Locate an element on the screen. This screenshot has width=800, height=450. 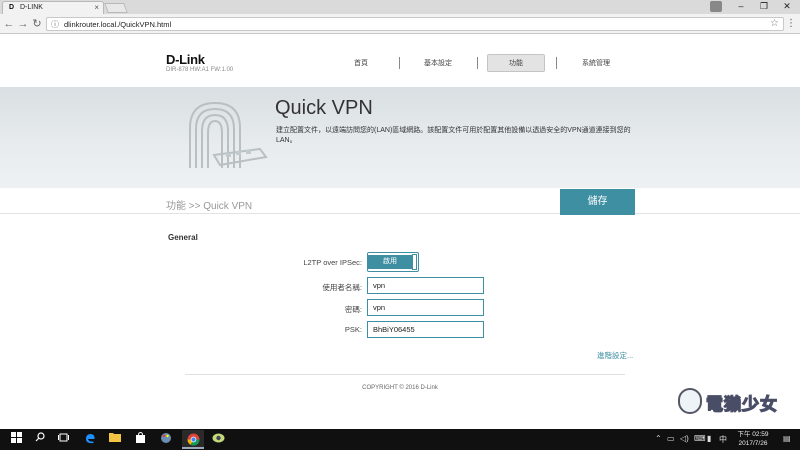
breadcrumb-bar: 功能 >> Quick VPN 儲存 is located at coordinates (400, 202).